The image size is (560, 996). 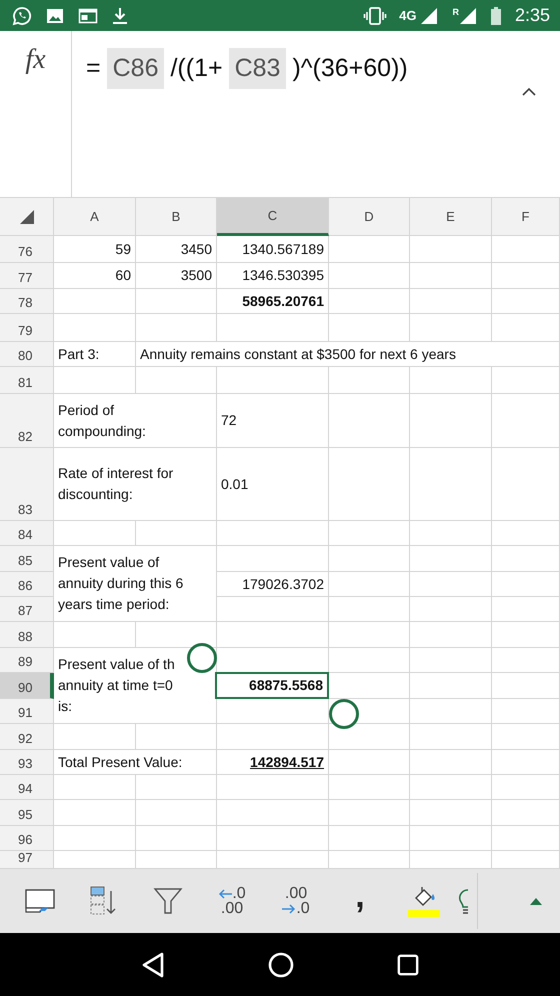 I want to click on row-header: 97, so click(x=27, y=860).